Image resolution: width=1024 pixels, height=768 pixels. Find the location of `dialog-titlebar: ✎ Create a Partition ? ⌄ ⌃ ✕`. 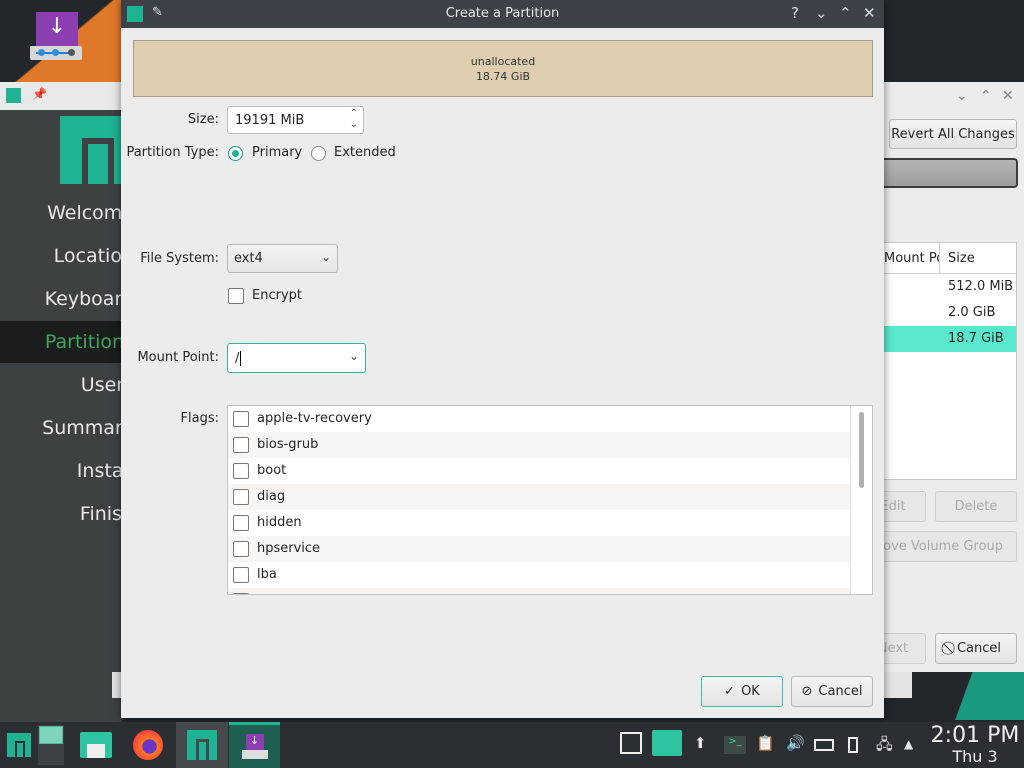

dialog-titlebar: ✎ Create a Partition ? ⌄ ⌃ ✕ is located at coordinates (502, 14).